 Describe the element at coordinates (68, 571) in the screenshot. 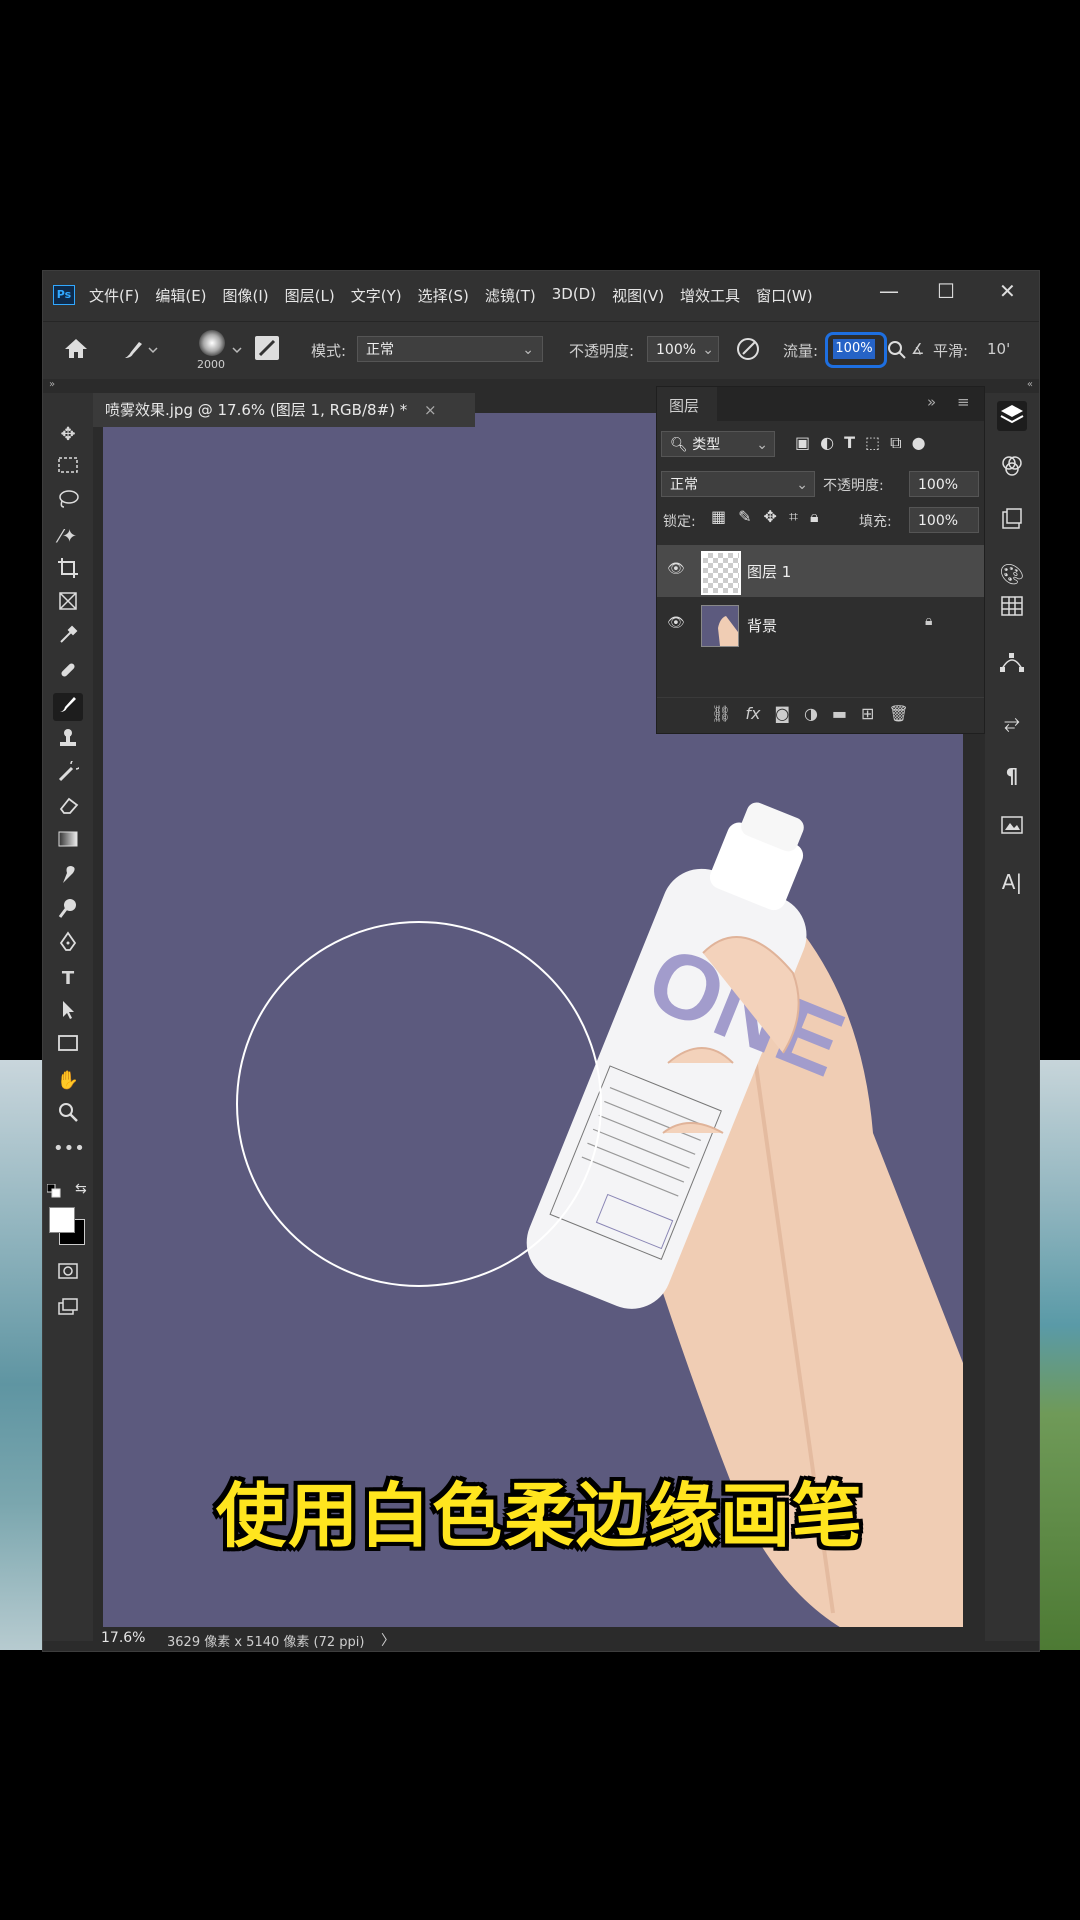

I see `crop-tool-icon` at that location.